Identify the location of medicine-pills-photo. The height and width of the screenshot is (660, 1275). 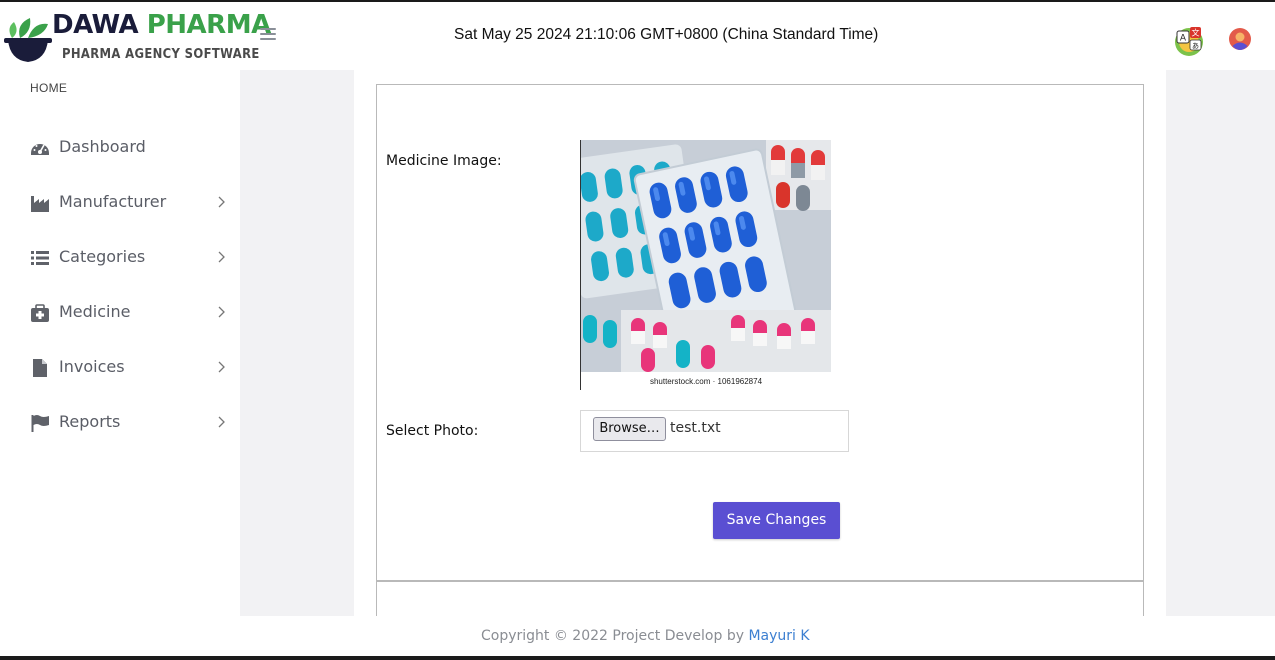
(706, 256).